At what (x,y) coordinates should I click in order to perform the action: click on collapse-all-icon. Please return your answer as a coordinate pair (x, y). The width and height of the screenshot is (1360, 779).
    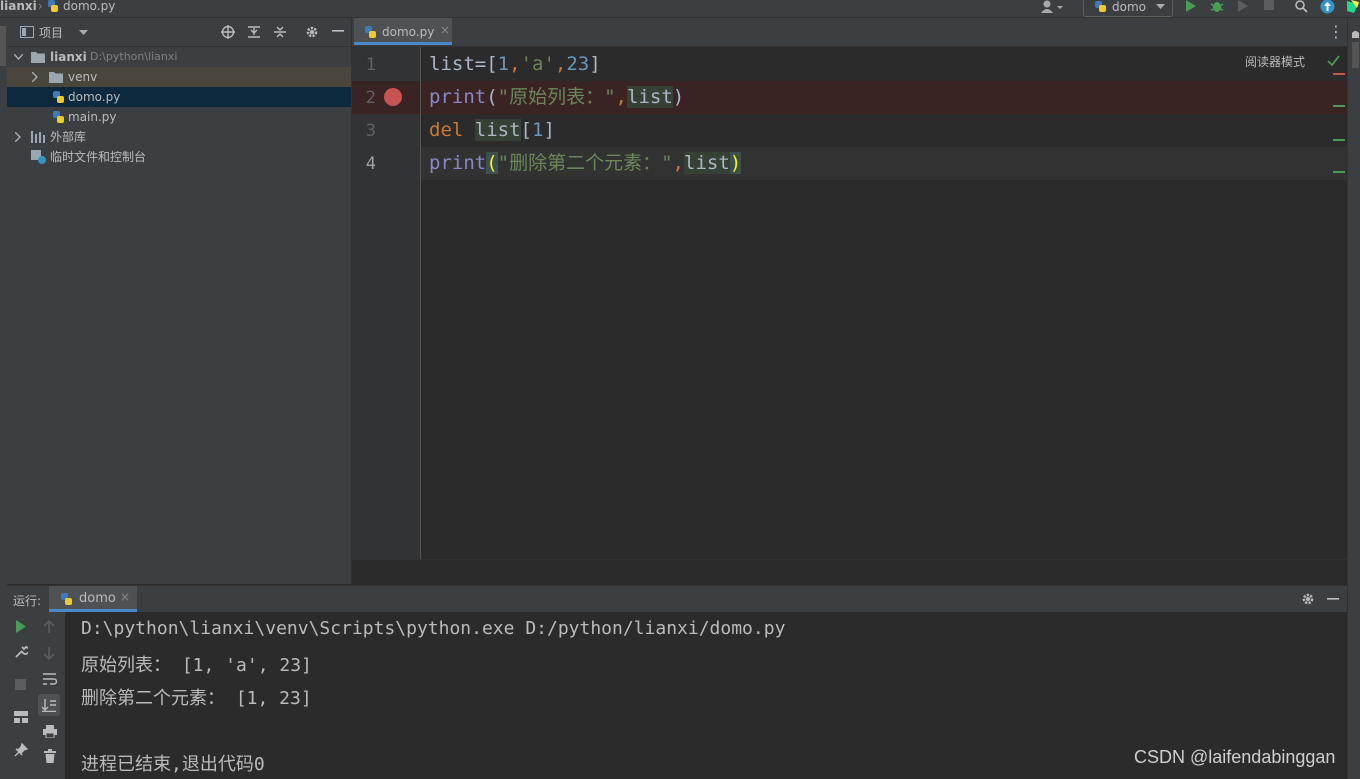
    Looking at the image, I should click on (280, 32).